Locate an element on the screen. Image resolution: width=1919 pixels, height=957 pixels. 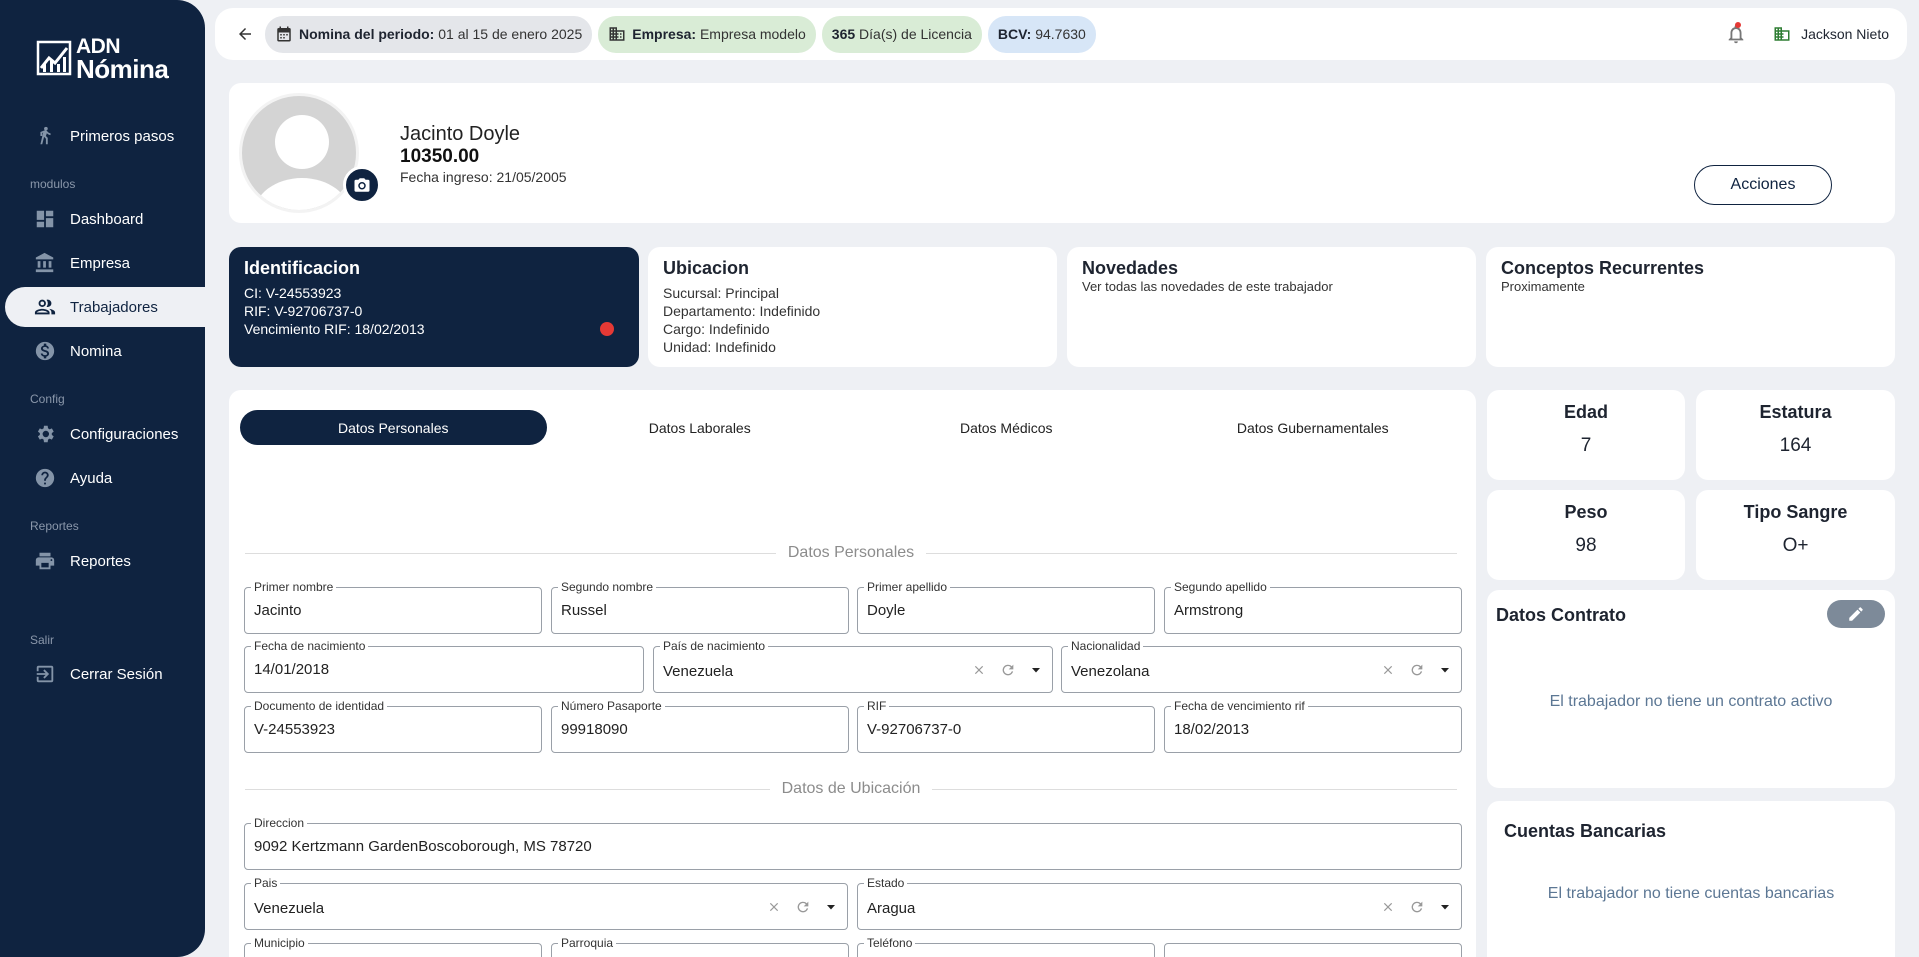
dollar-icon is located at coordinates (45, 351).